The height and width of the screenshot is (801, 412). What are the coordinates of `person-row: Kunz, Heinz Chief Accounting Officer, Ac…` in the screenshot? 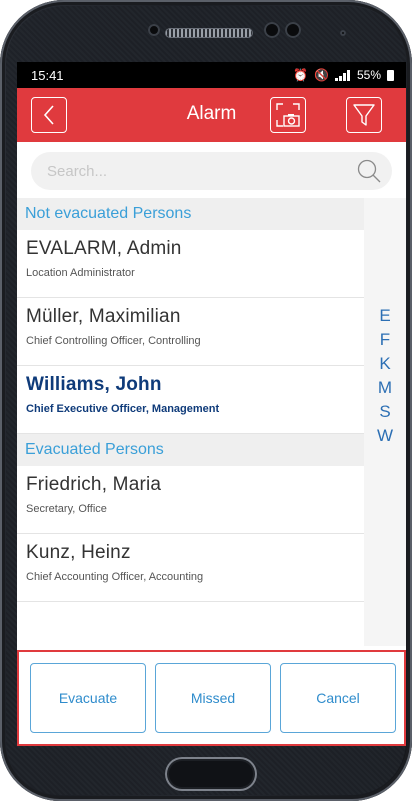 It's located at (190, 568).